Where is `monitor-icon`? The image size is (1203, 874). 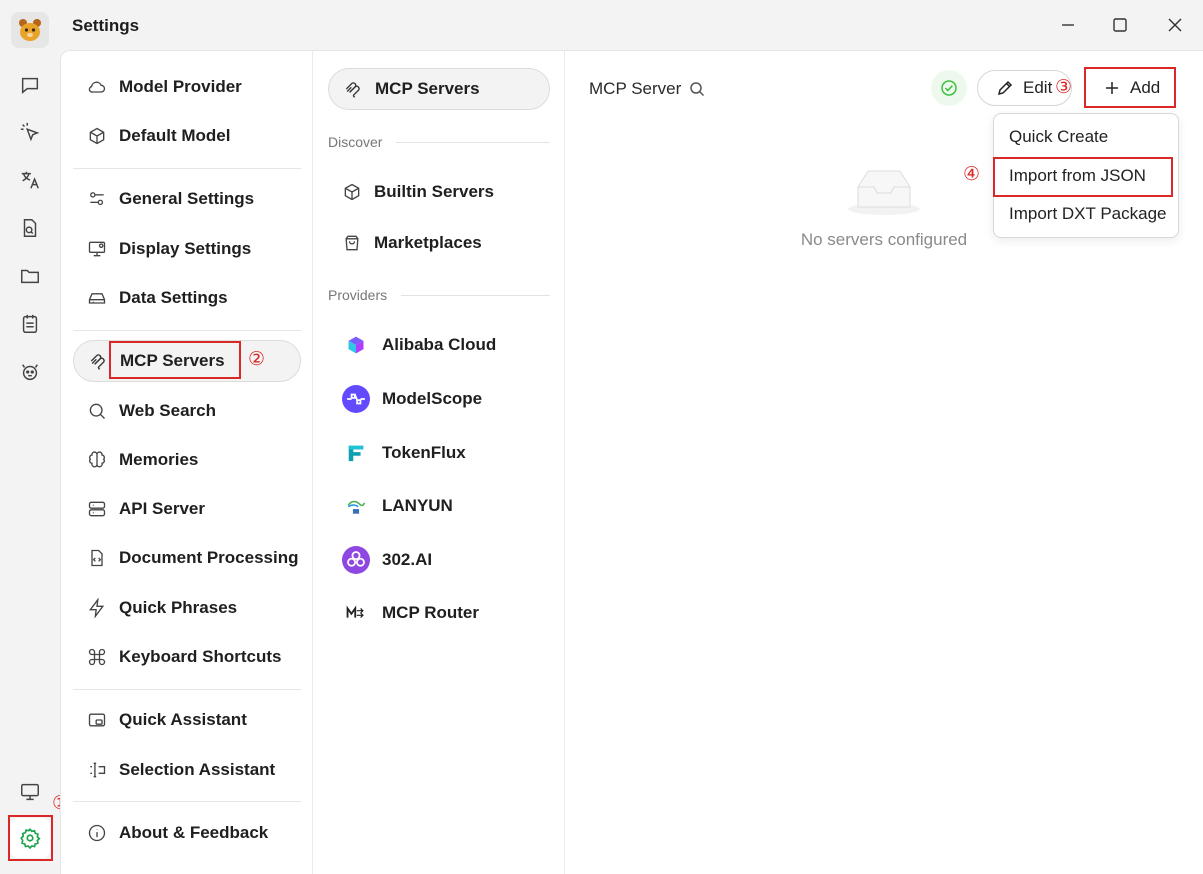 monitor-icon is located at coordinates (30, 792).